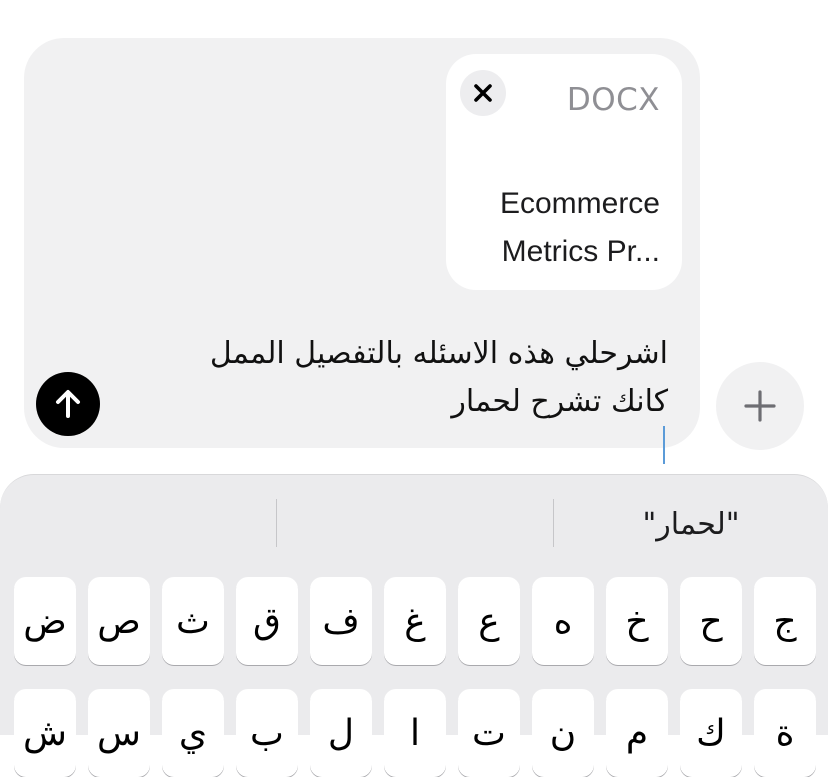 Image resolution: width=828 pixels, height=777 pixels. Describe the element at coordinates (193, 733) in the screenshot. I see `key-9: ي` at that location.